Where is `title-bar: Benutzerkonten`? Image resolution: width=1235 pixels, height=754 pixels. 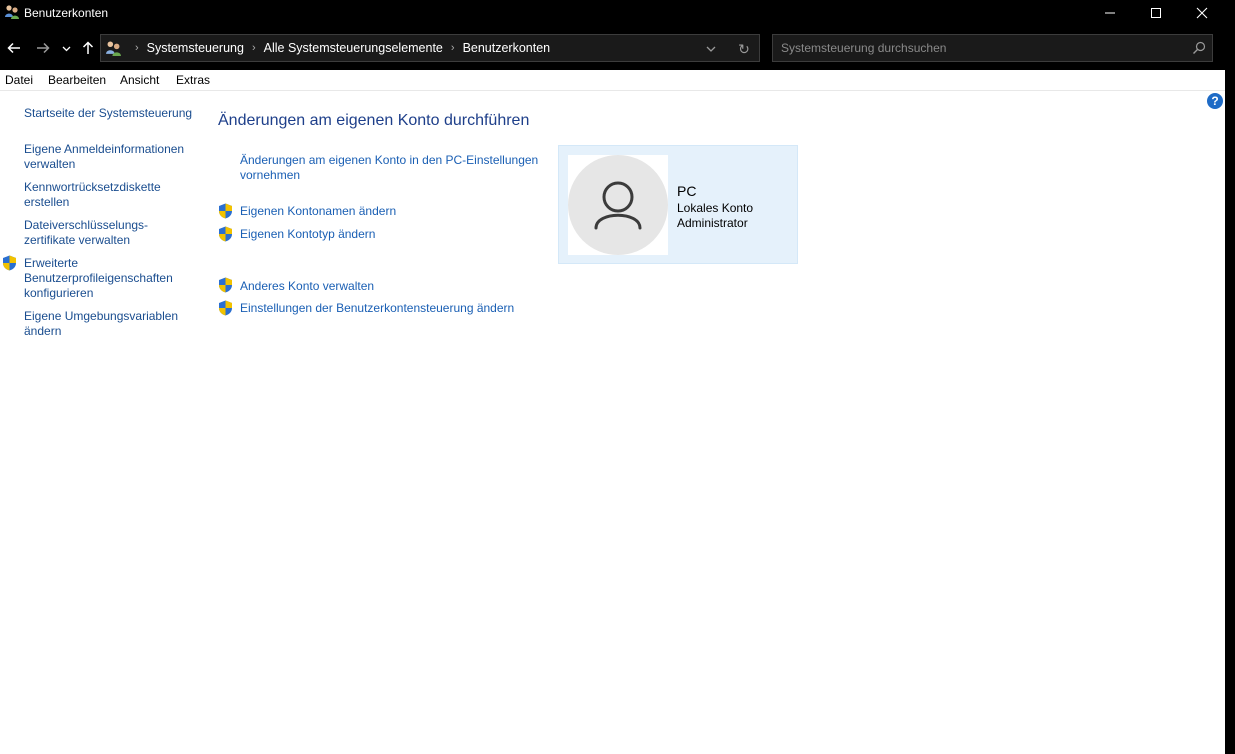 title-bar: Benutzerkonten is located at coordinates (617, 13).